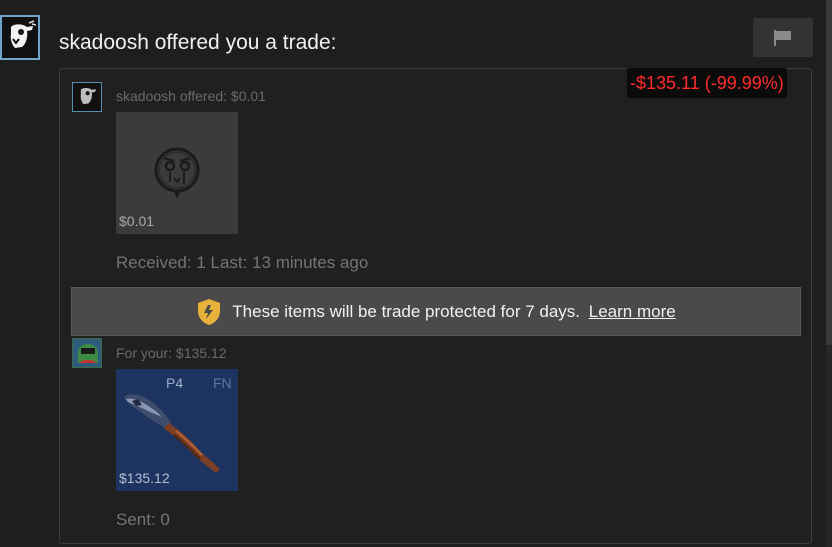 The width and height of the screenshot is (832, 547). What do you see at coordinates (143, 519) in the screenshot?
I see `sent-status: Sent: 0` at bounding box center [143, 519].